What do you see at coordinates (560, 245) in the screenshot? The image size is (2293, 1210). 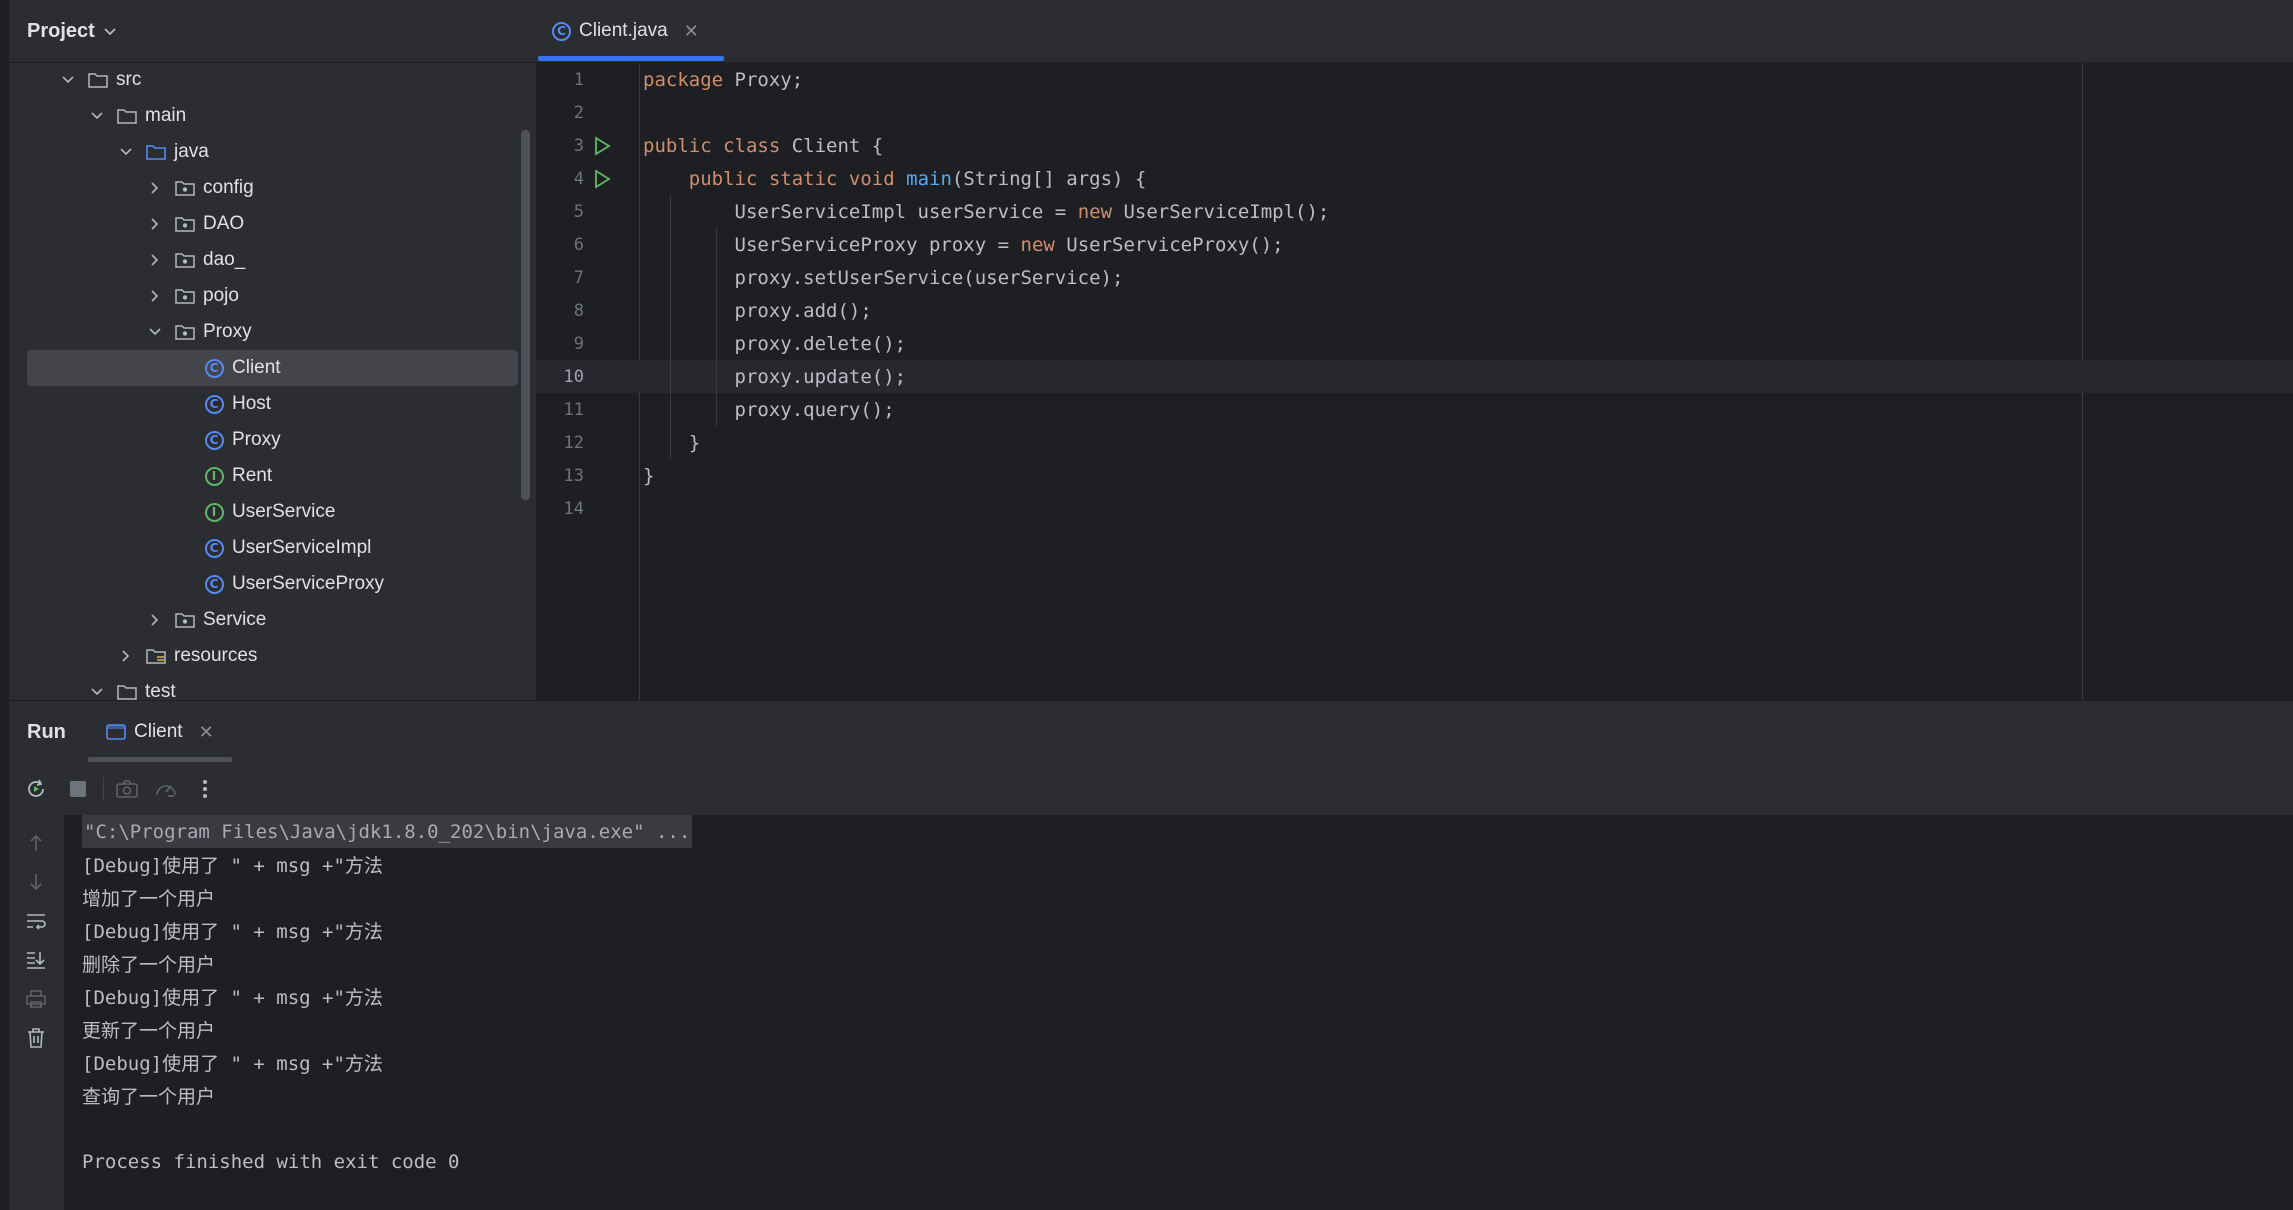 I see `line-number: 6` at bounding box center [560, 245].